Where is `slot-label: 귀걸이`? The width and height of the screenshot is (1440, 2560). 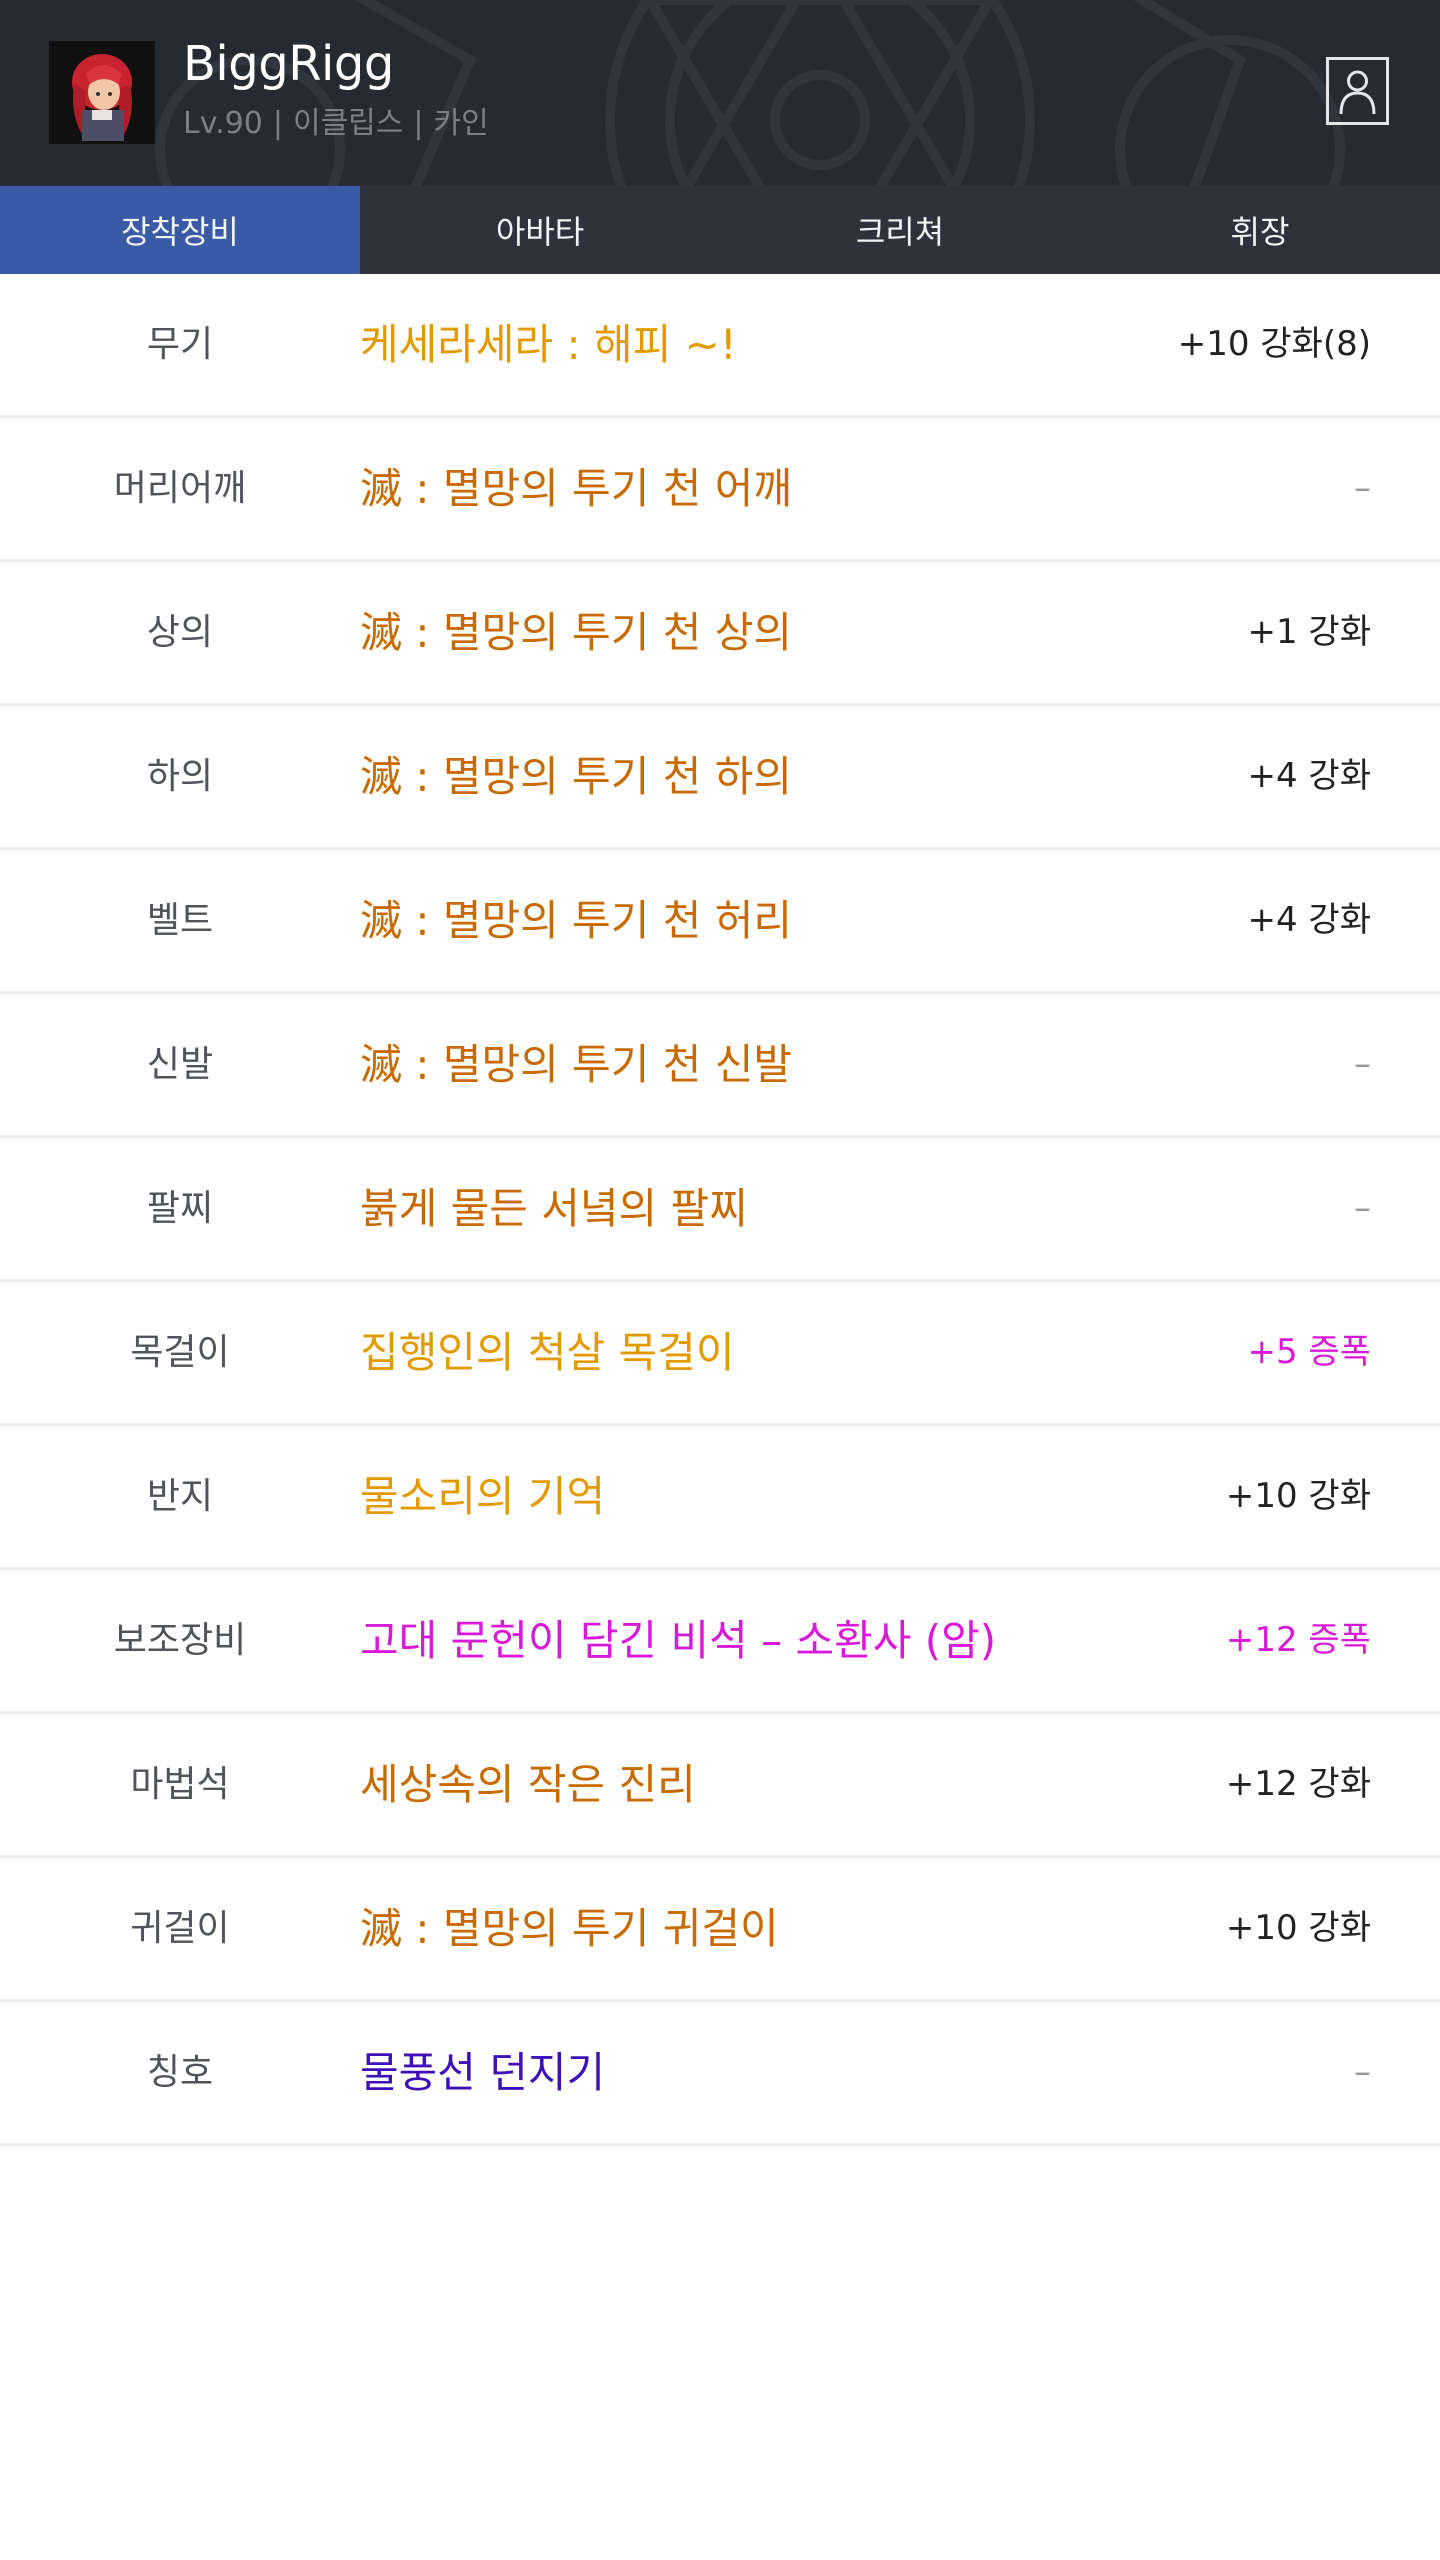
slot-label: 귀걸이 is located at coordinates (180, 1928).